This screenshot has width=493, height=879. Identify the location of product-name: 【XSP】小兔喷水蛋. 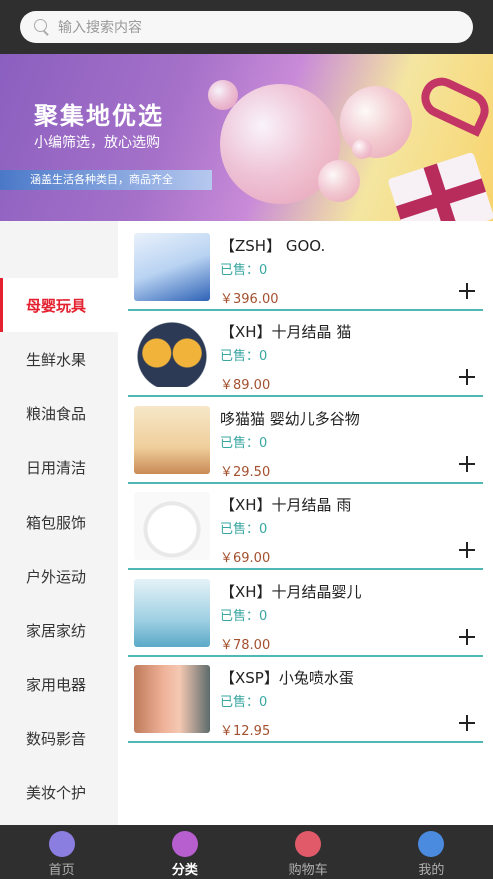
(287, 678).